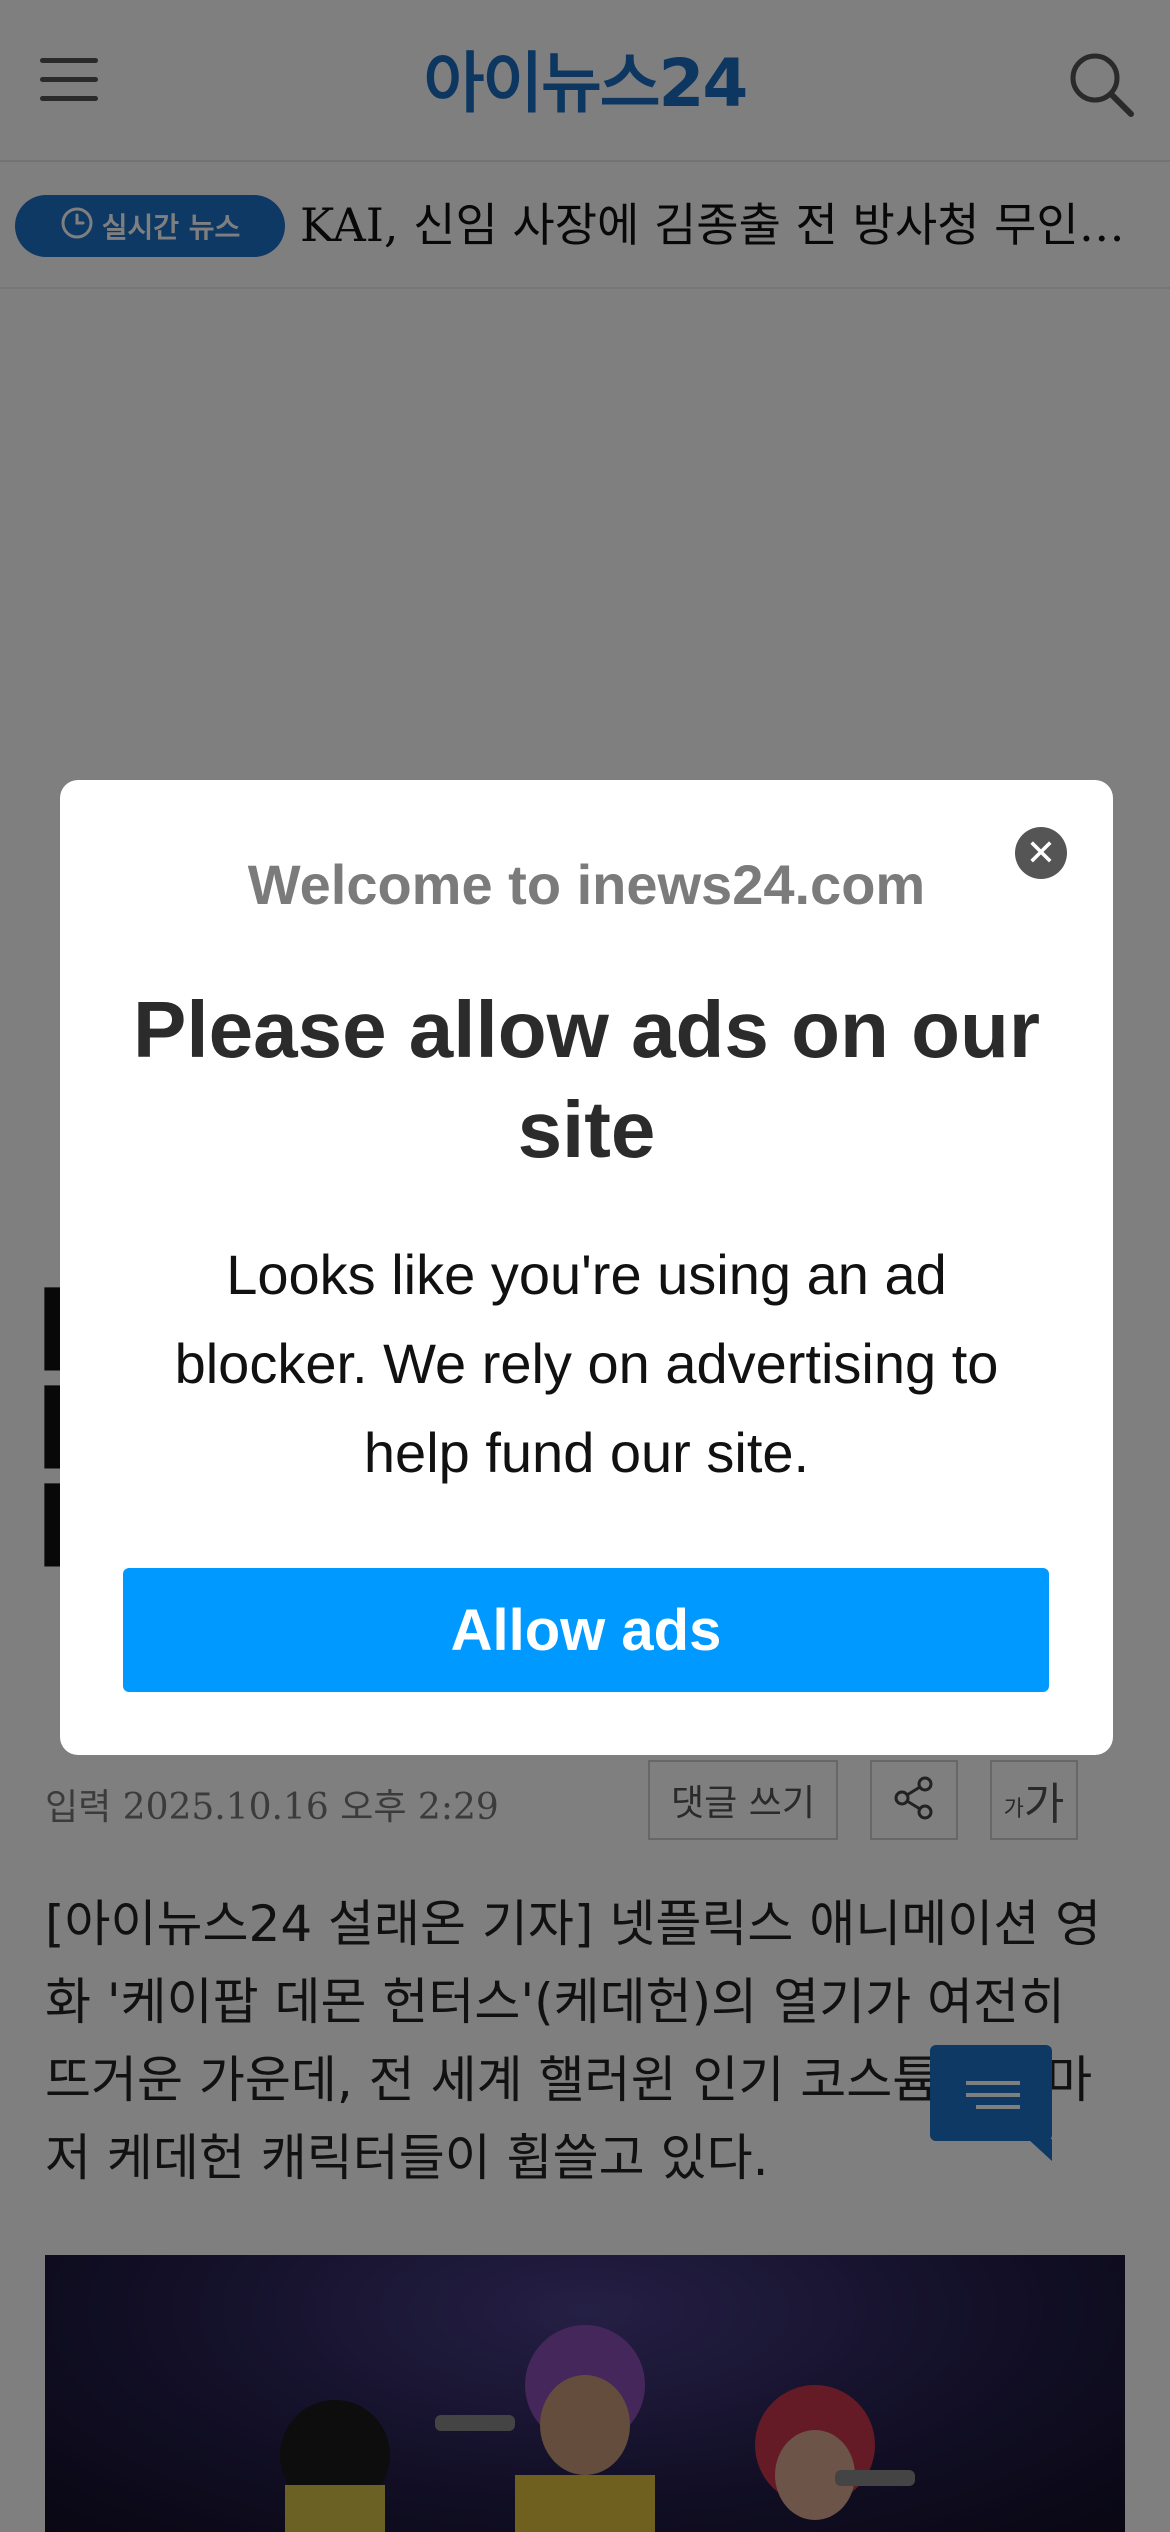 The width and height of the screenshot is (1170, 2532). Describe the element at coordinates (586, 1079) in the screenshot. I see `modal-heading: Please allow ads on our site` at that location.